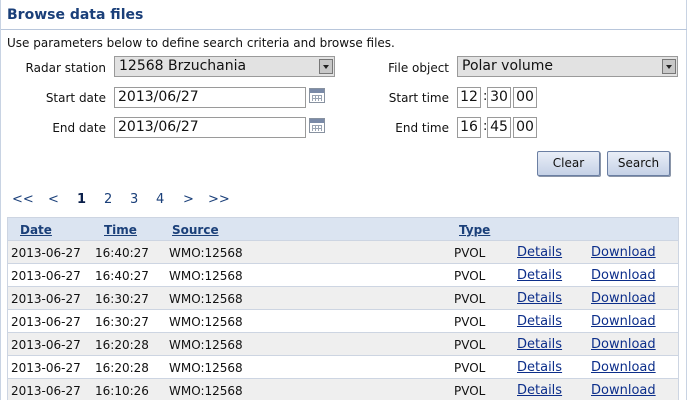  What do you see at coordinates (568, 163) in the screenshot?
I see `clear-button: Clear` at bounding box center [568, 163].